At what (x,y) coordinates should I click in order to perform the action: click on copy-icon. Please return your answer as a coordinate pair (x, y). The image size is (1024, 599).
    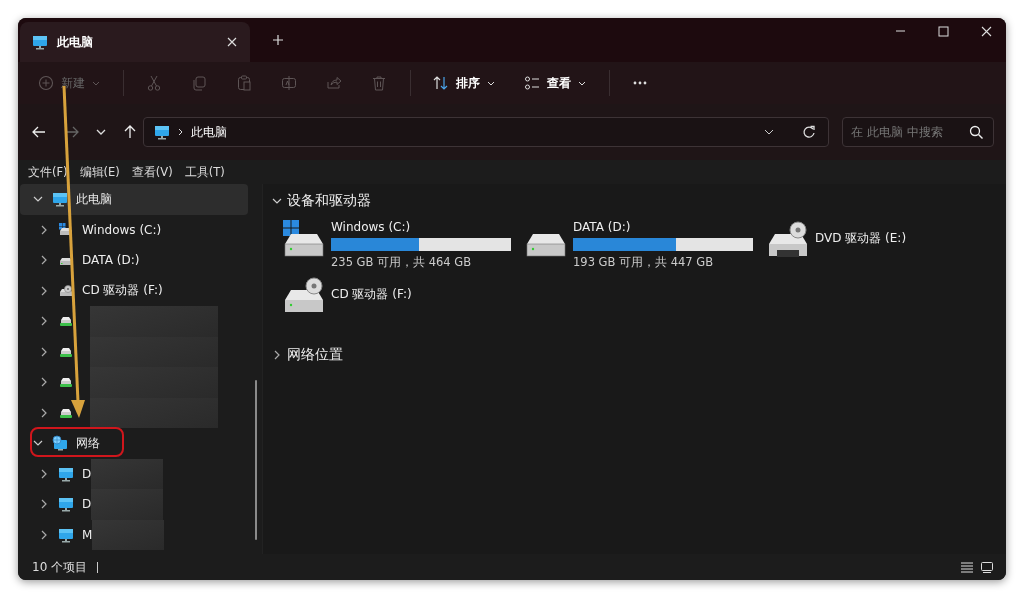
    Looking at the image, I should click on (199, 83).